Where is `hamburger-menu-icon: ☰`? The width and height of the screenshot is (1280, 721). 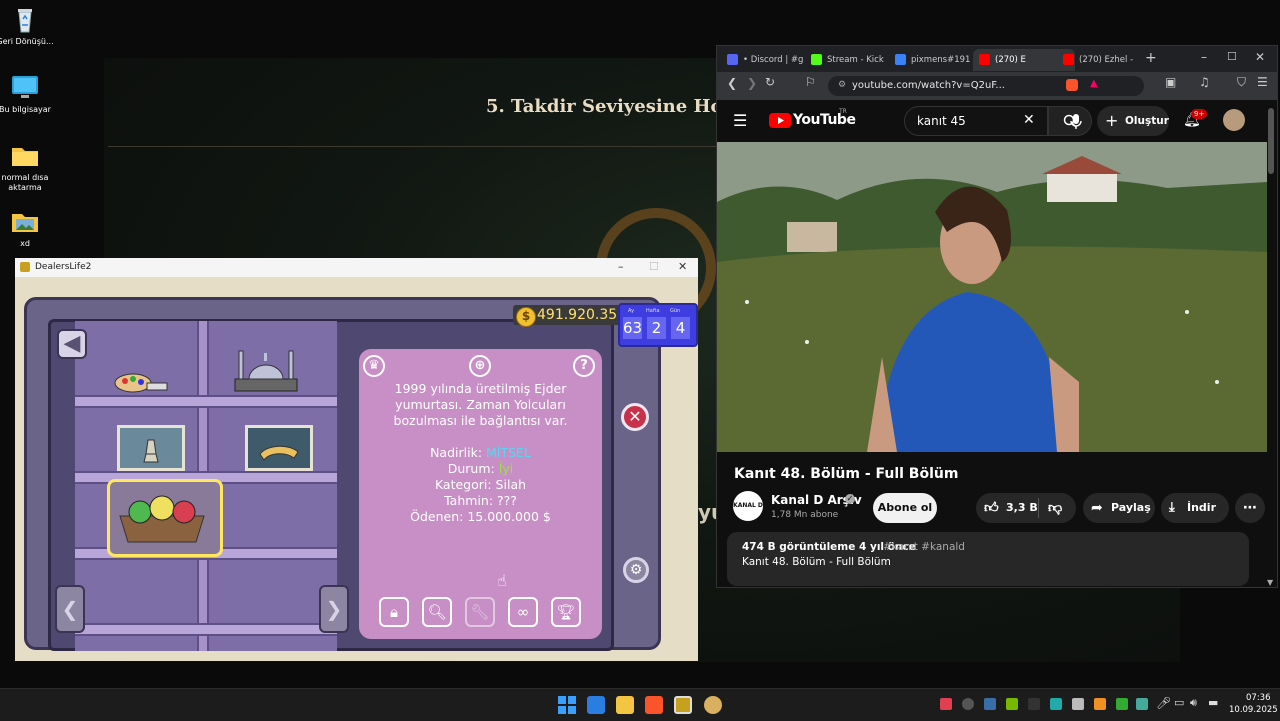
hamburger-menu-icon: ☰ is located at coordinates (740, 120).